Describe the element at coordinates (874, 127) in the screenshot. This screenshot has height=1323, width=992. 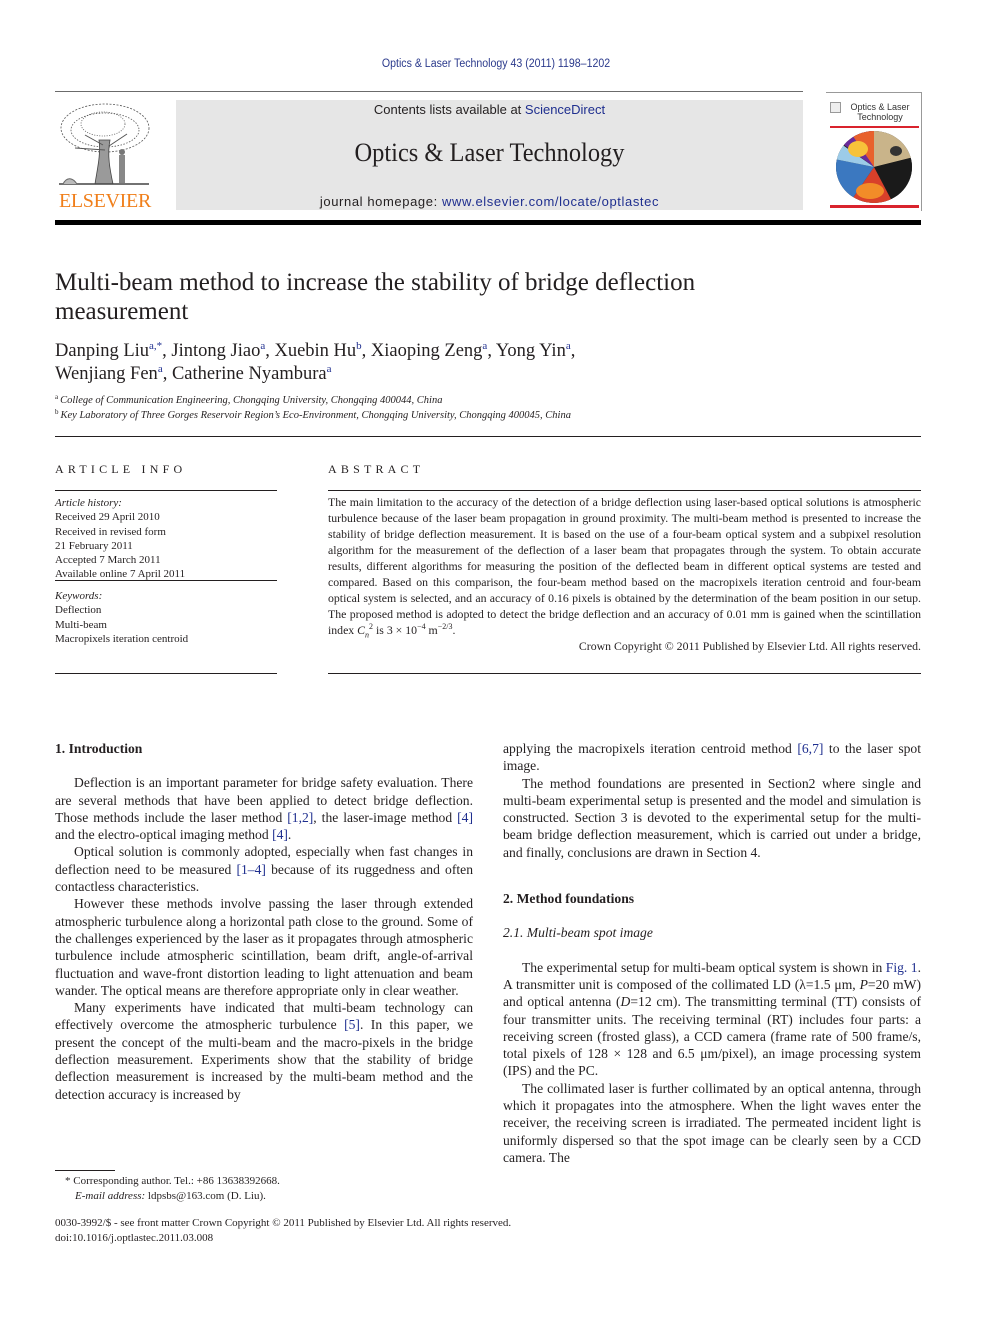
I see `cover-red-bar` at that location.